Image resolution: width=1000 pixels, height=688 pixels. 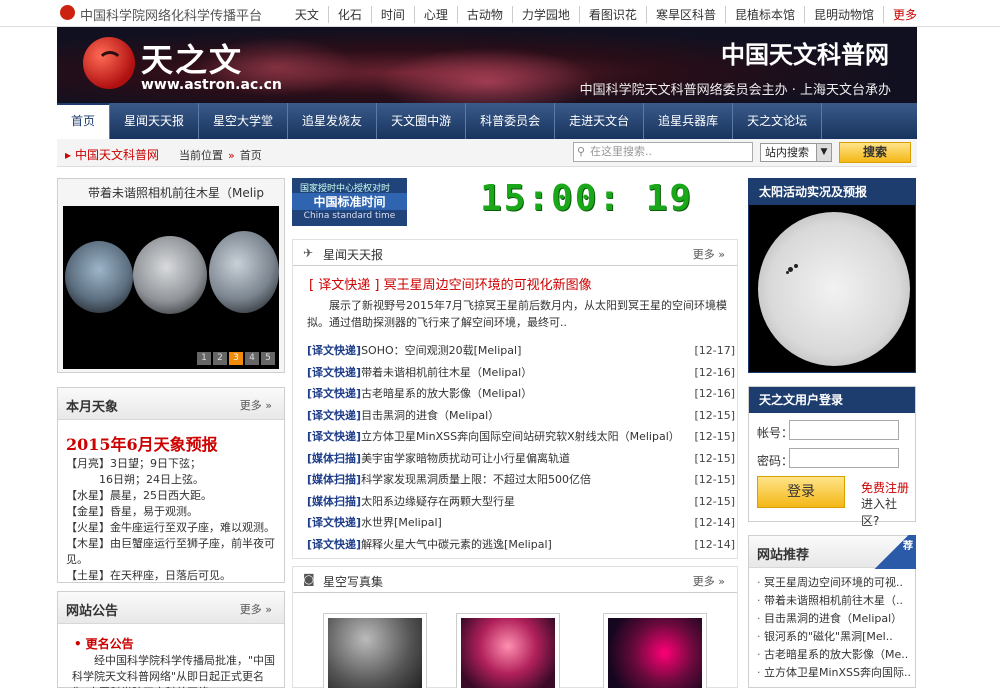 I want to click on nav-sky-college: 星空大学堂, so click(x=244, y=121).